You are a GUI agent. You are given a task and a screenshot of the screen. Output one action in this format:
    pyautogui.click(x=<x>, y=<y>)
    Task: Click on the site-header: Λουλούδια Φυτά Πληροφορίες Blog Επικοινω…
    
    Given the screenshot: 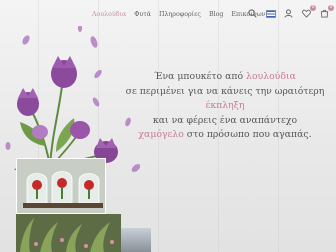 What is the action you would take?
    pyautogui.click(x=168, y=15)
    